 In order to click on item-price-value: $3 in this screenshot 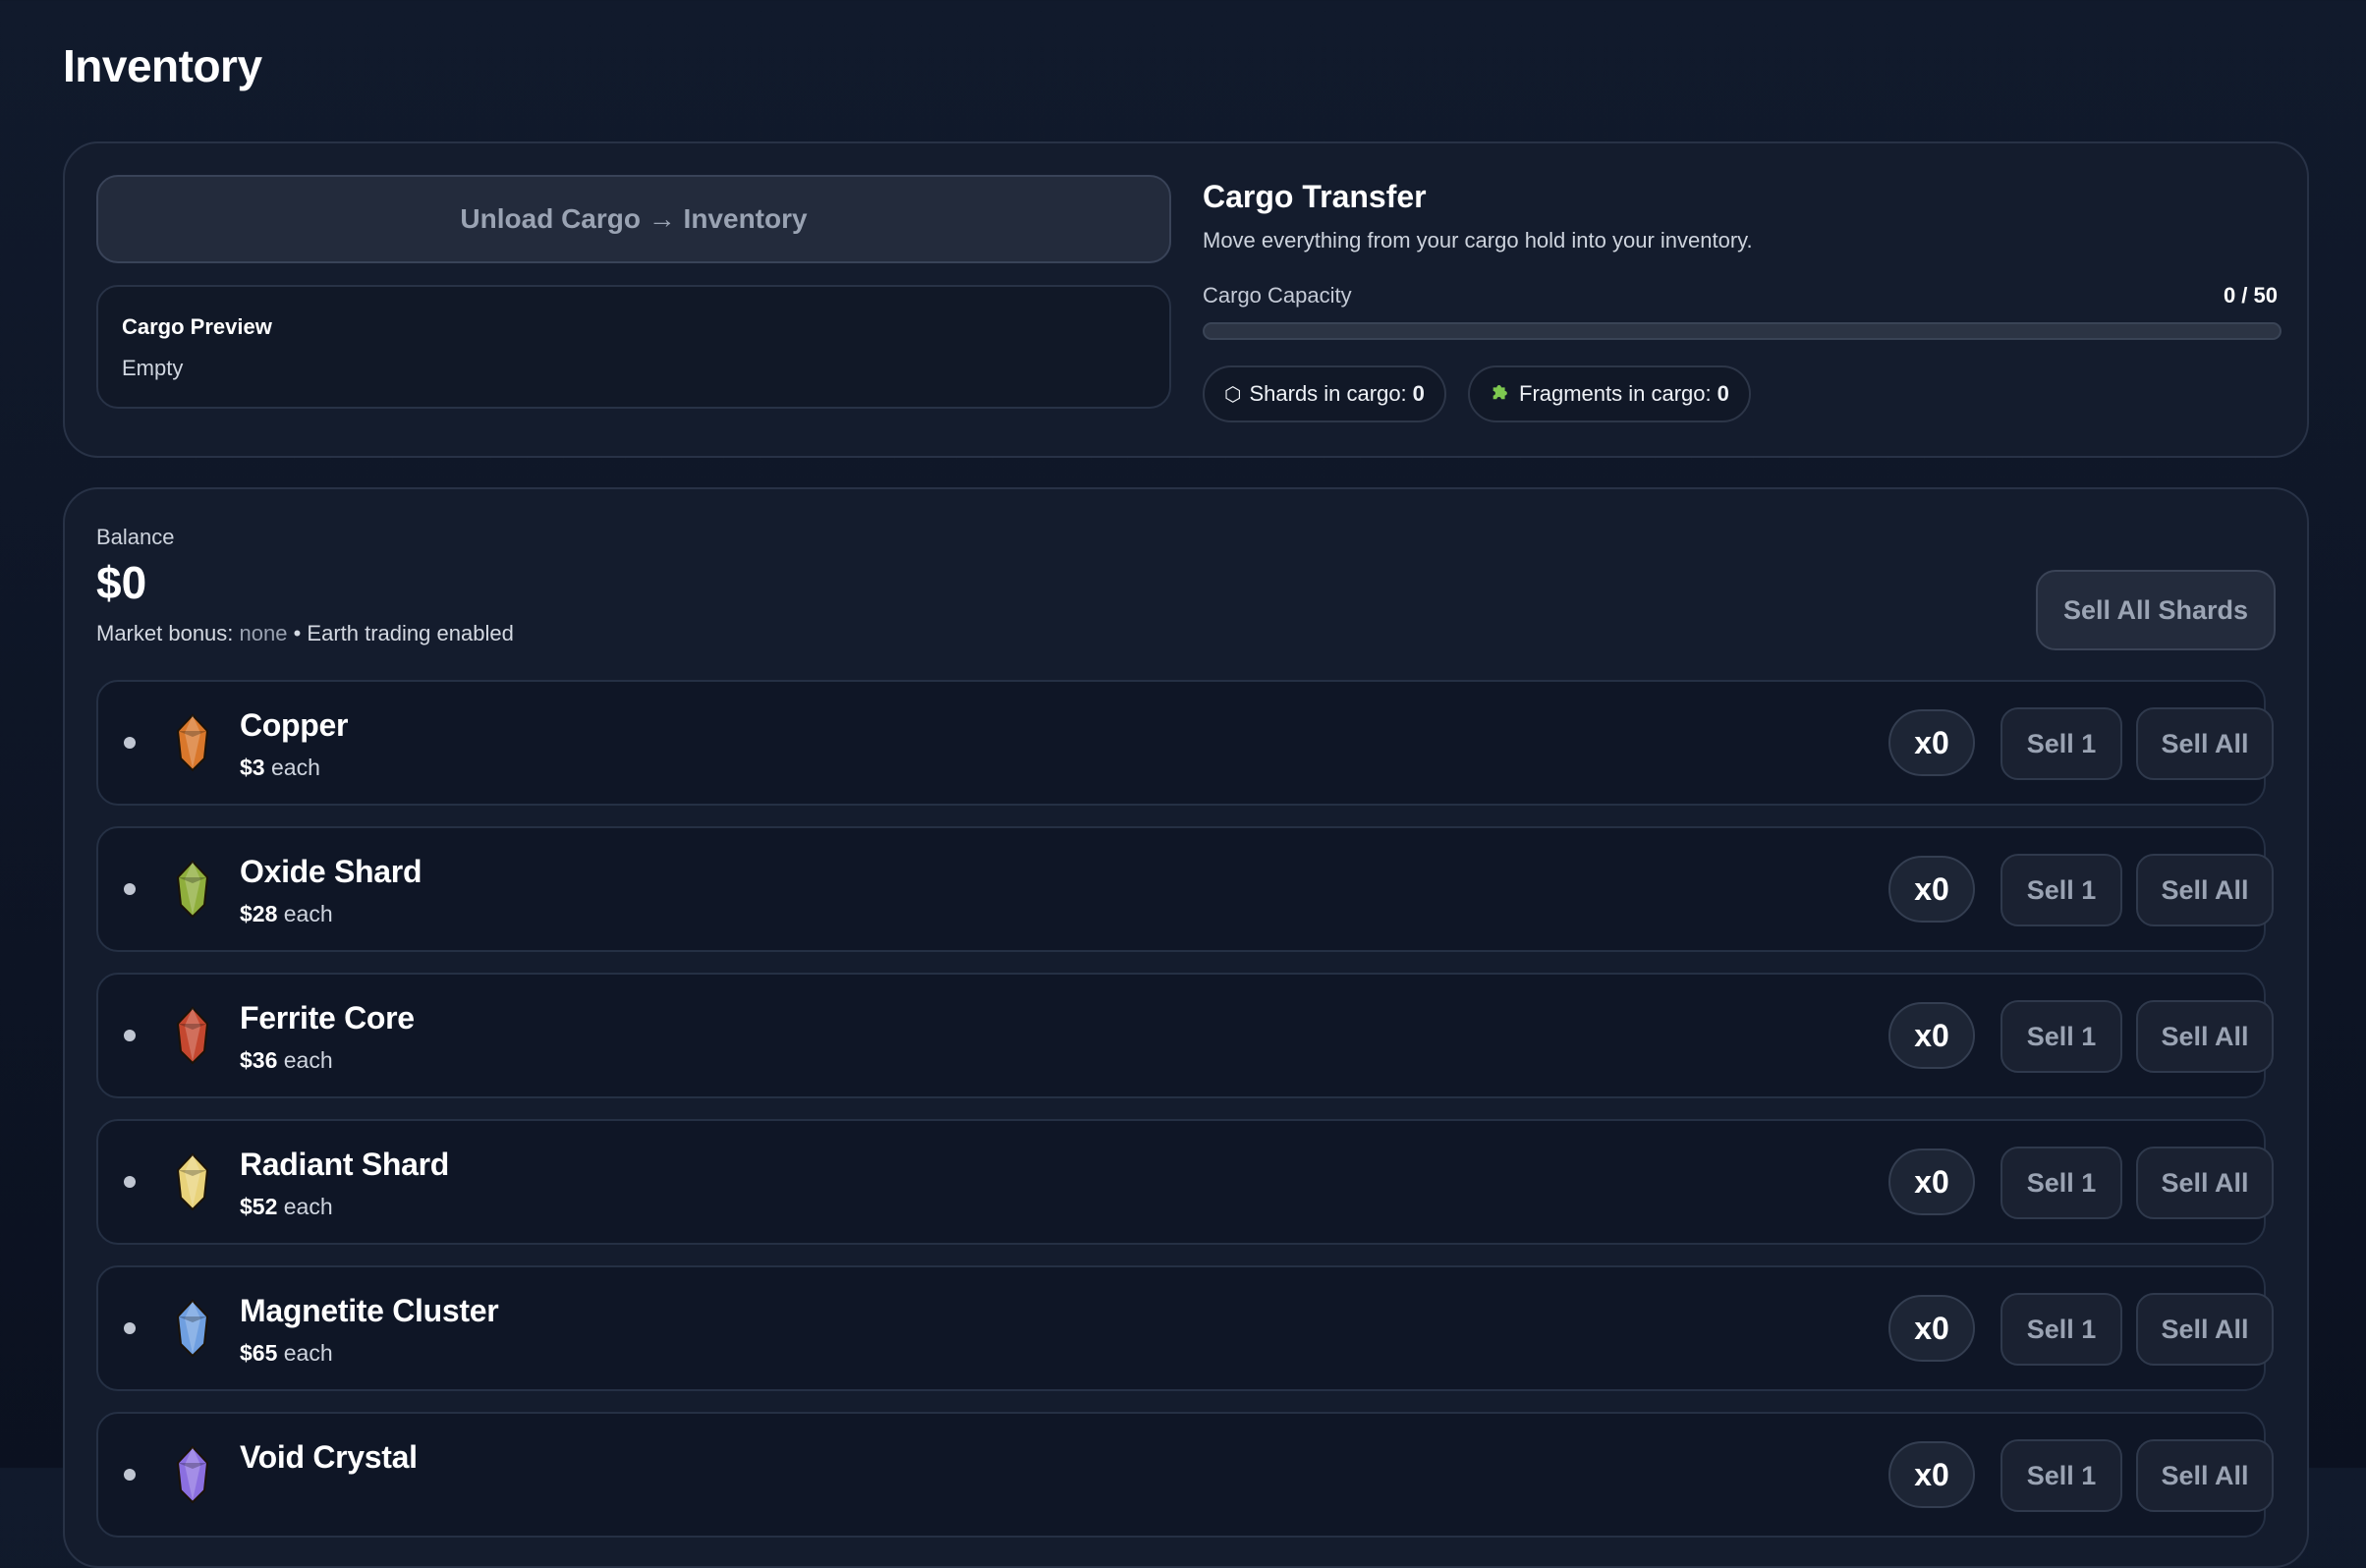, I will do `click(252, 767)`.